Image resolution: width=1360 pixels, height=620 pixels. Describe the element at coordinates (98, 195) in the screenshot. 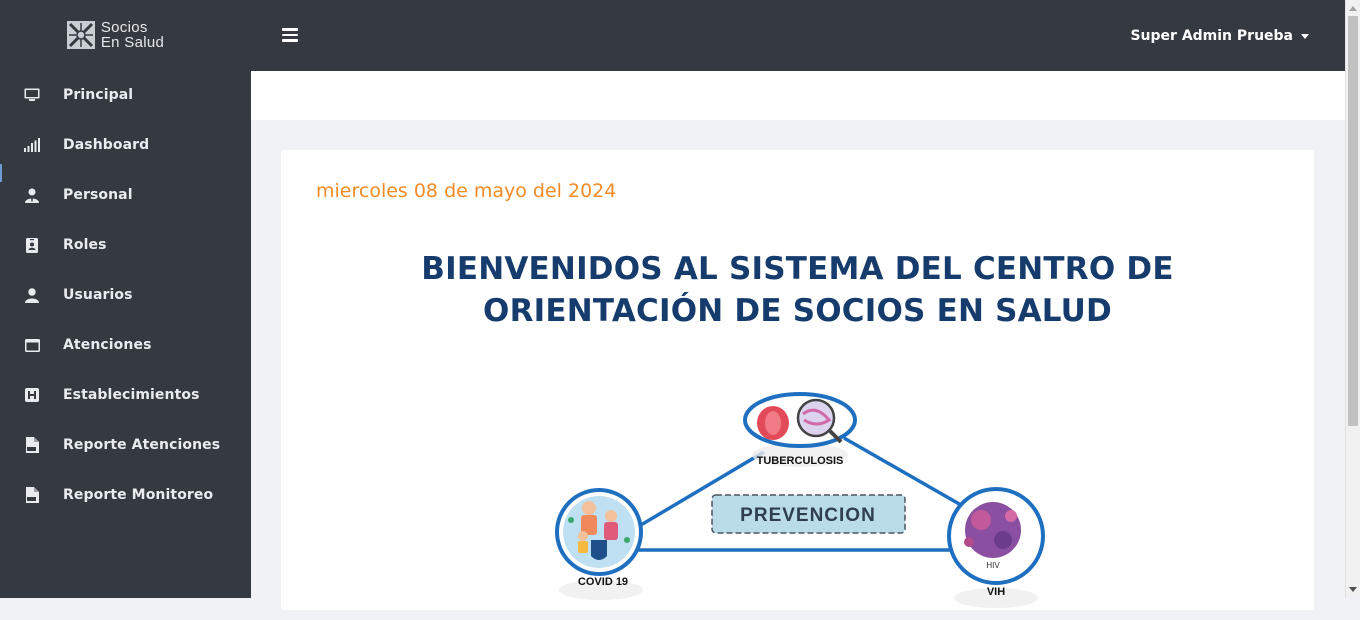

I see `sidebar-item-label: Personal` at that location.